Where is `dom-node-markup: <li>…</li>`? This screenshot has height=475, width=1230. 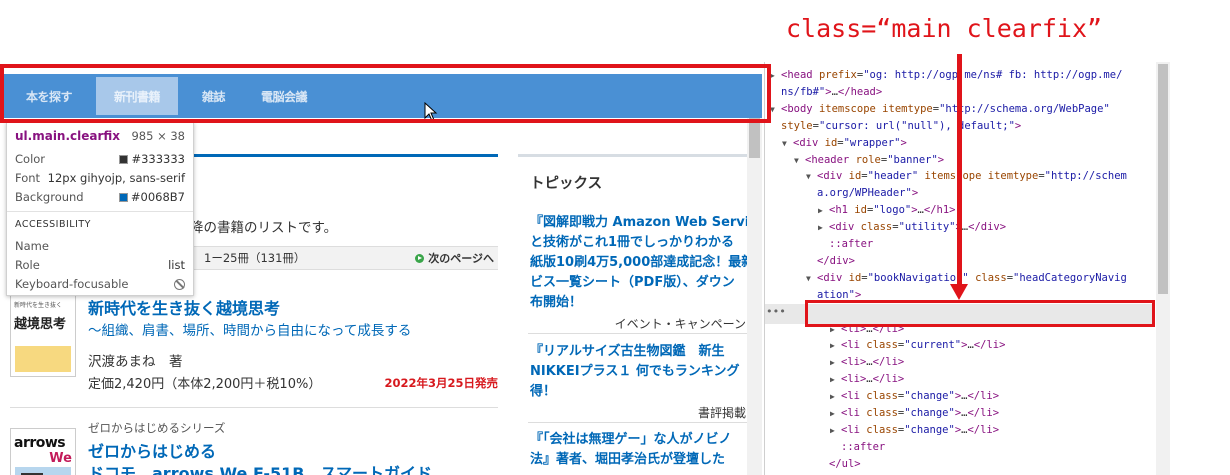
dom-node-markup: <li>…</li> is located at coordinates (873, 362).